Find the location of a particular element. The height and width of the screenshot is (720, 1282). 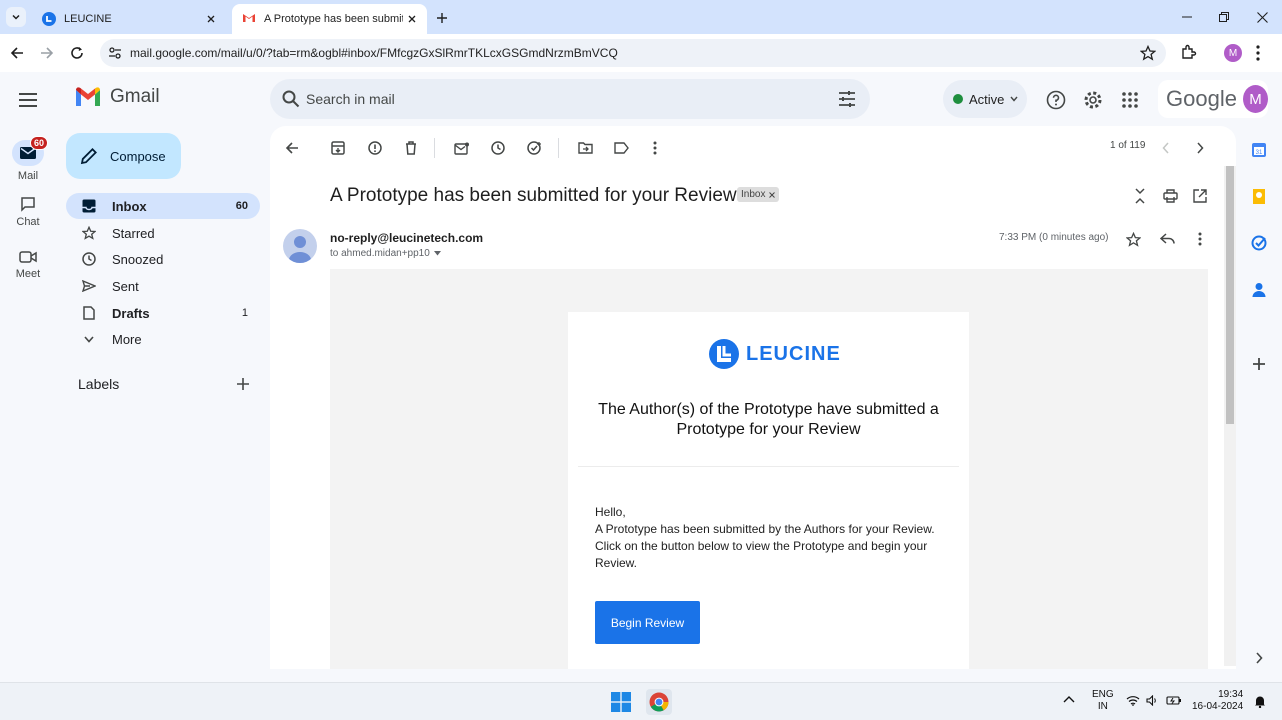

google-apps-button is located at coordinates (1130, 100).